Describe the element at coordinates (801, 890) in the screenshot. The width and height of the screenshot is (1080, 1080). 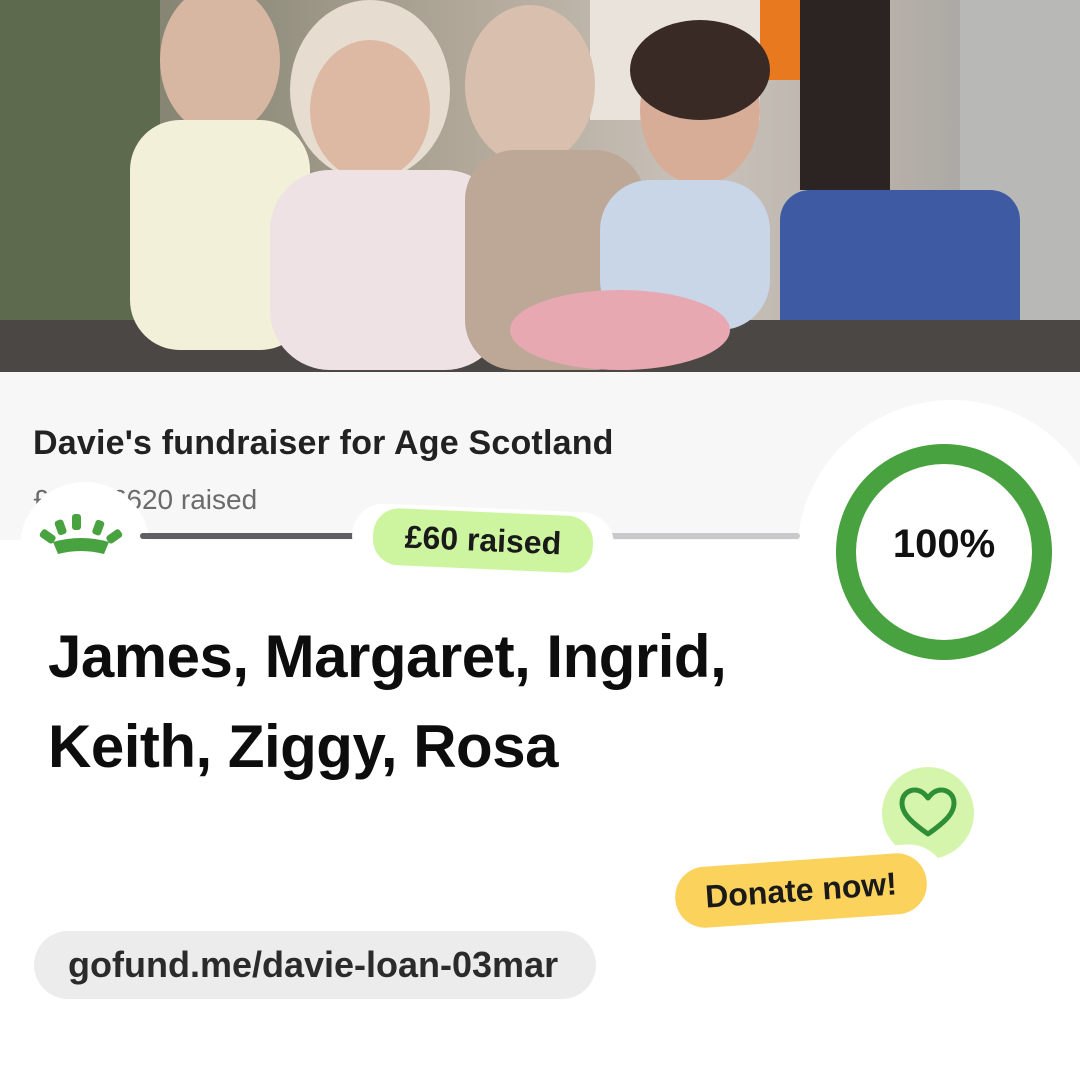
I see `donate-button-label: Donate now!` at that location.